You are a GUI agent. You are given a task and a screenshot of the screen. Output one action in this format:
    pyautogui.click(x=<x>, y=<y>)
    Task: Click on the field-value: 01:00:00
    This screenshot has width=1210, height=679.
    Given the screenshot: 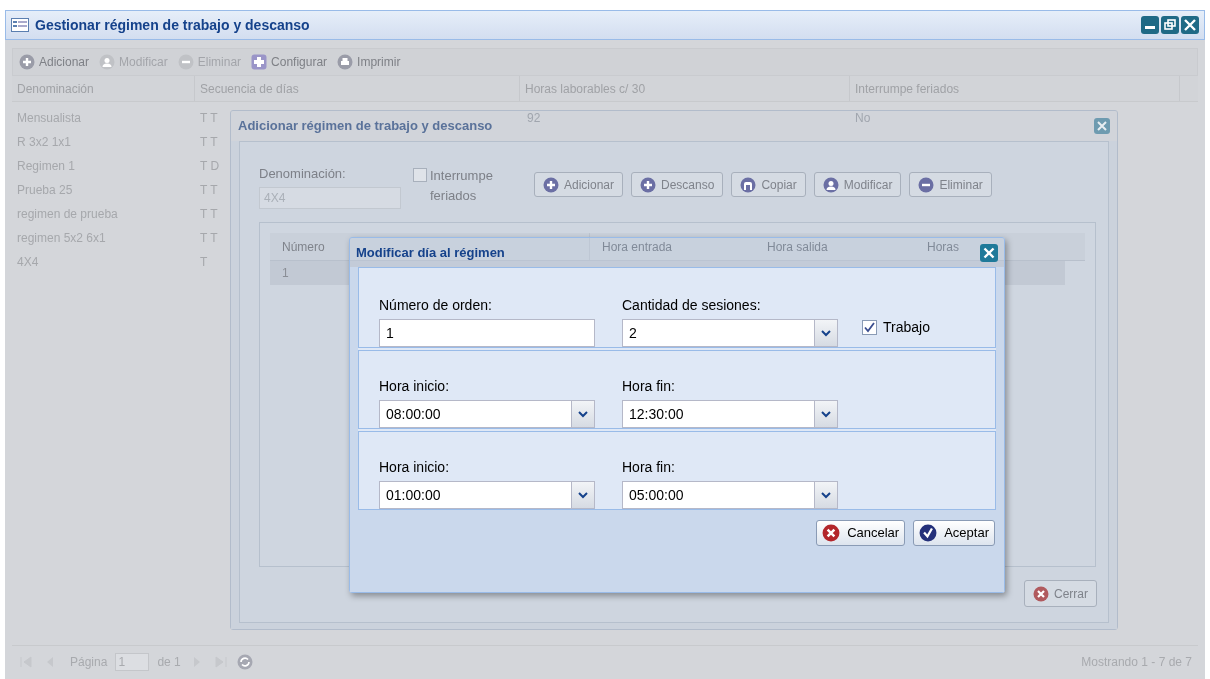 What is the action you would take?
    pyautogui.click(x=413, y=495)
    